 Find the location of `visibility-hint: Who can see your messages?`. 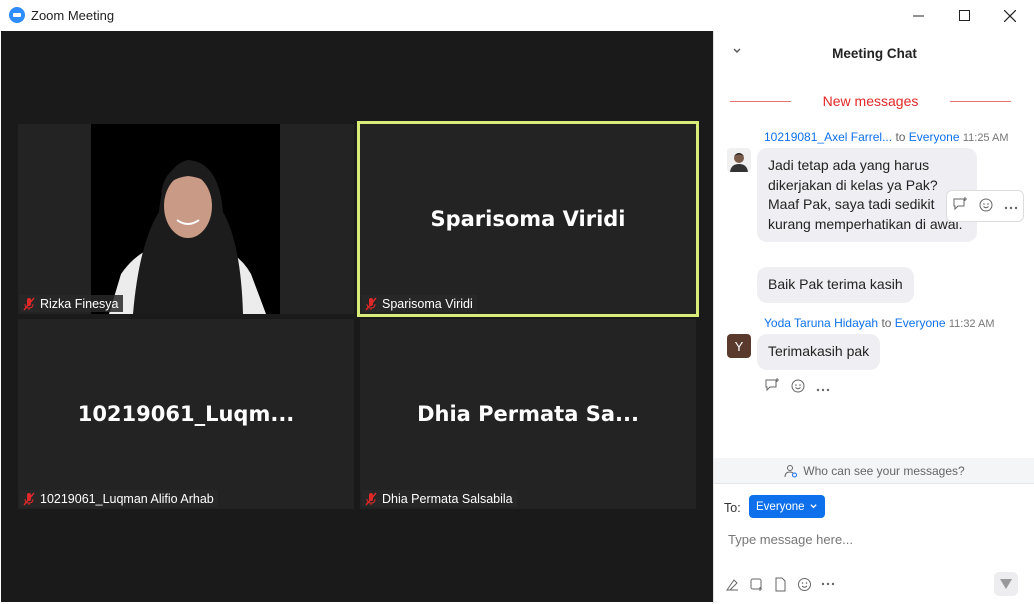

visibility-hint: Who can see your messages? is located at coordinates (884, 470).